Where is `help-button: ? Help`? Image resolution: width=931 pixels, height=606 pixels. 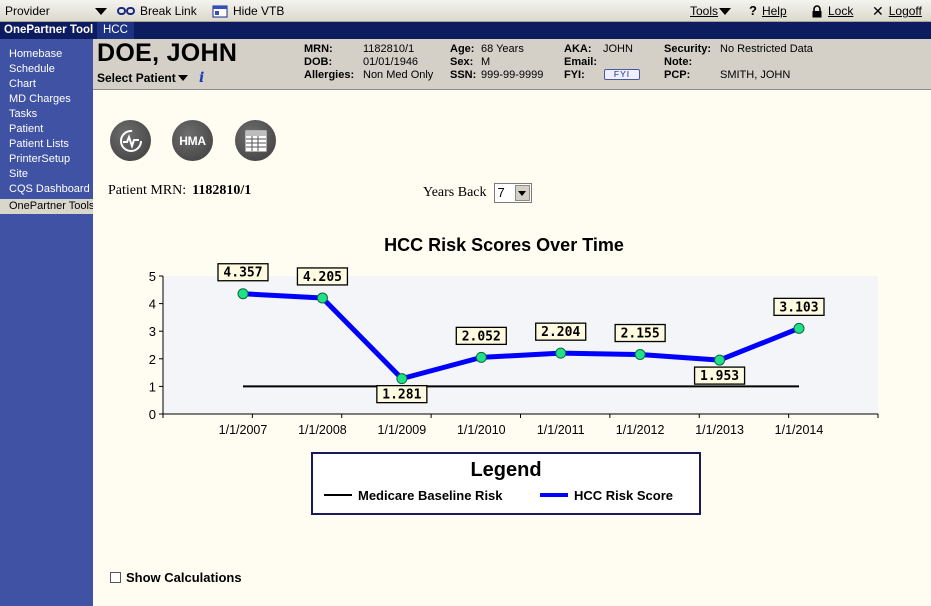 help-button: ? Help is located at coordinates (768, 11).